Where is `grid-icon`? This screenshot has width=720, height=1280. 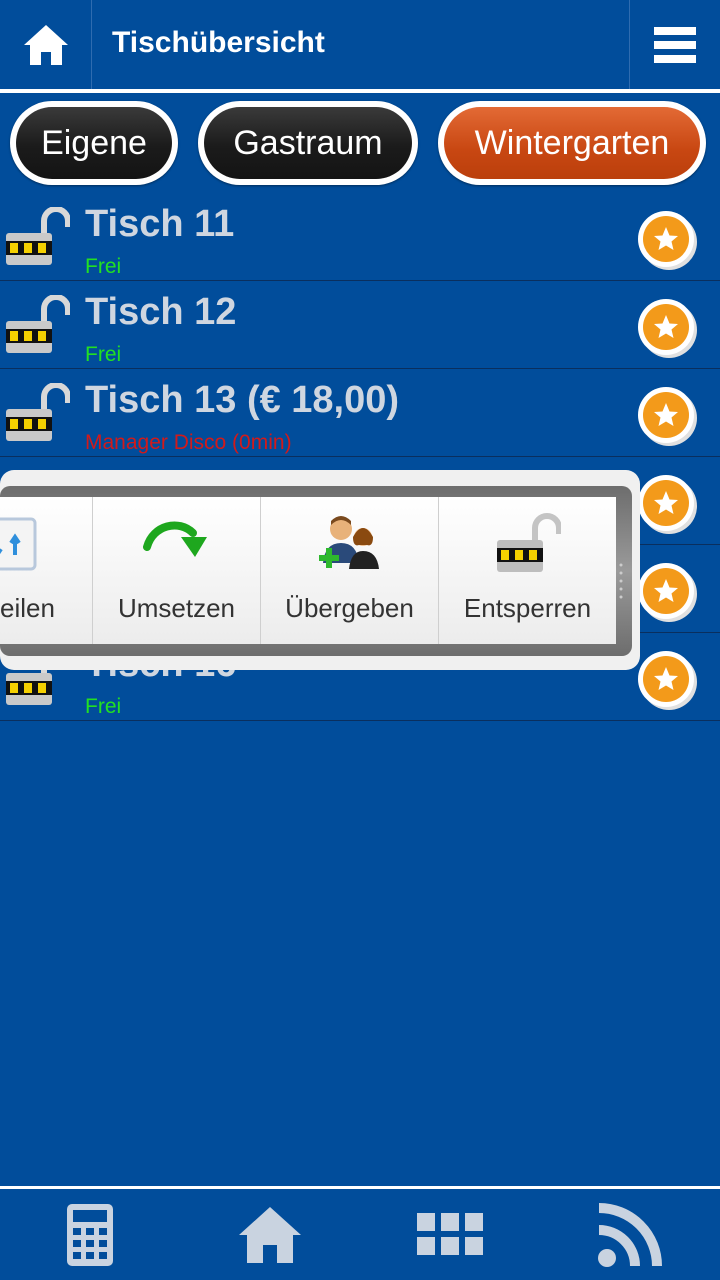
grid-icon is located at coordinates (450, 1233).